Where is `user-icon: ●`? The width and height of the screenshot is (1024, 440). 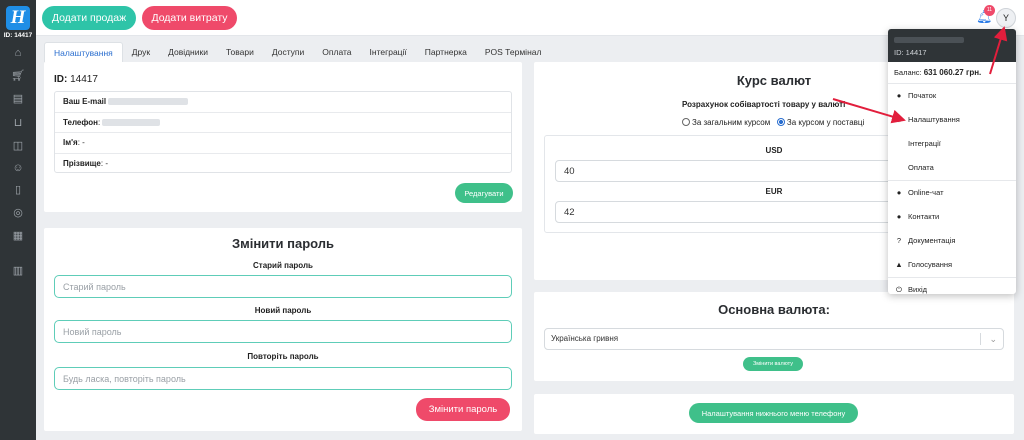 user-icon: ● is located at coordinates (899, 192).